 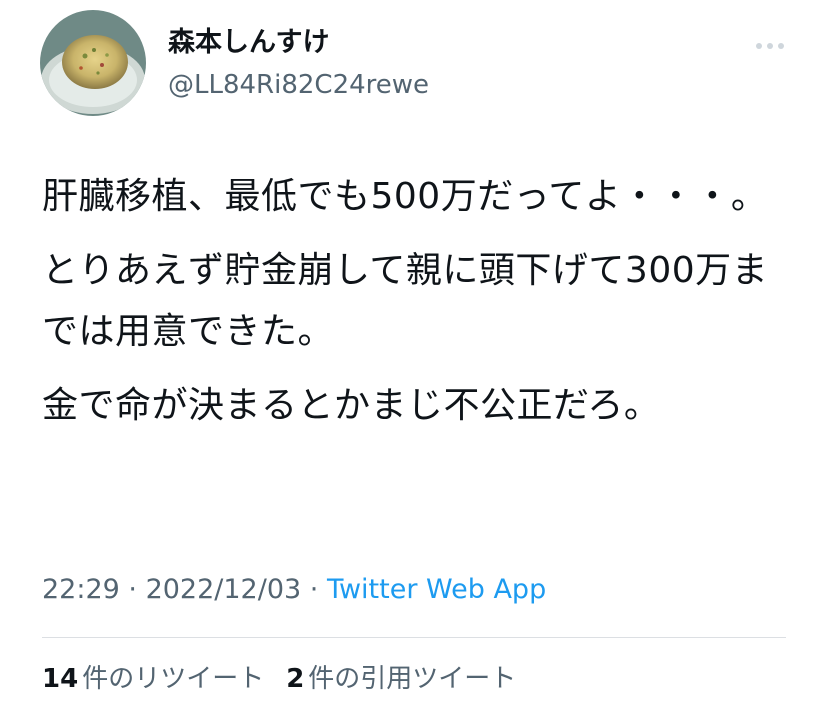 I want to click on retweets-count: 14, so click(x=60, y=679).